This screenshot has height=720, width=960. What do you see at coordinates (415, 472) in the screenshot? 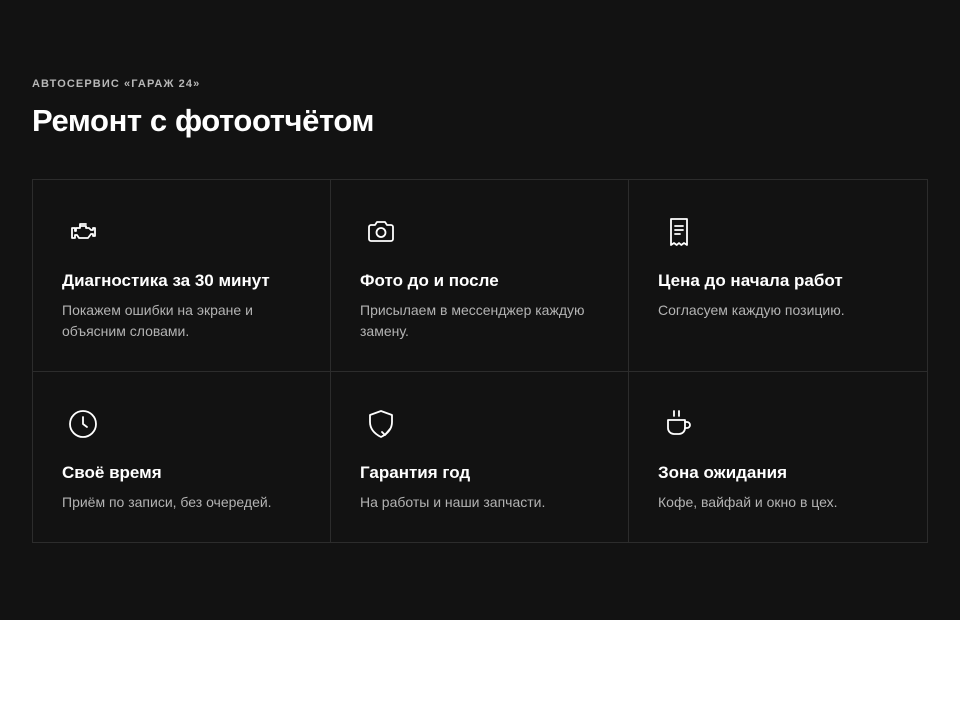
I see `feature-title: Гарантия год` at bounding box center [415, 472].